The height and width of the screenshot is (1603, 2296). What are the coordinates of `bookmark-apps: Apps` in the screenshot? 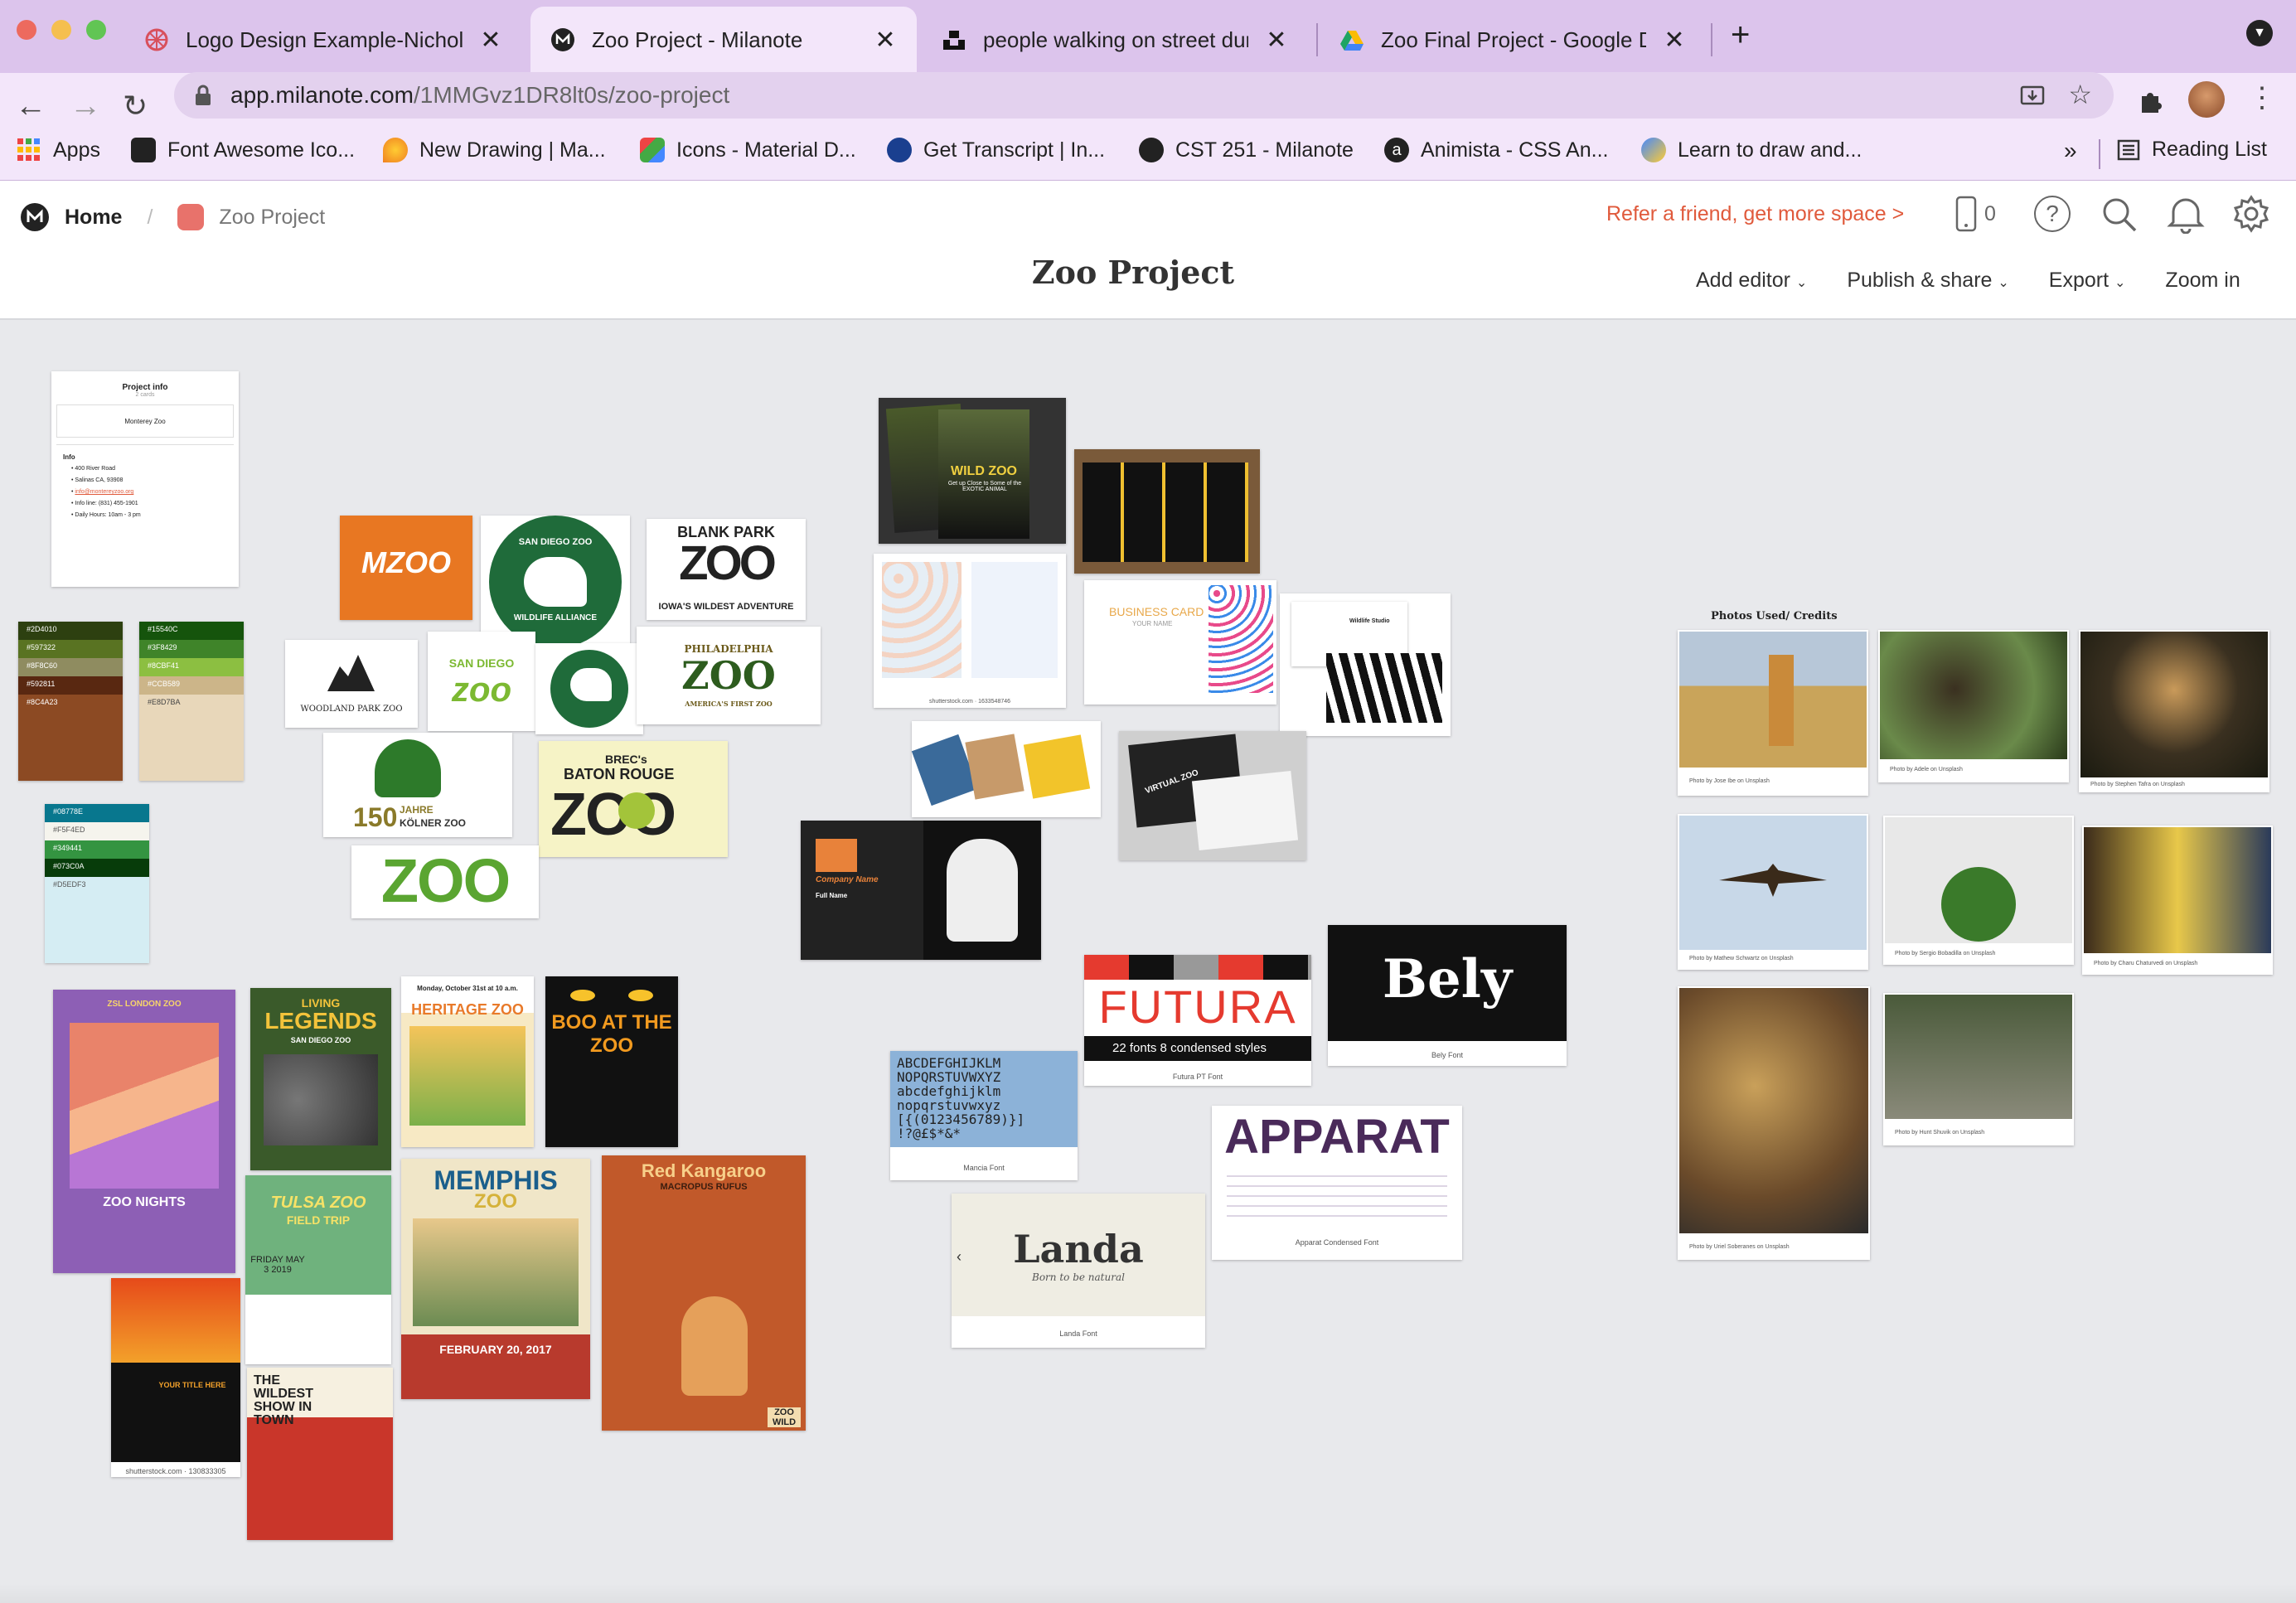 It's located at (59, 150).